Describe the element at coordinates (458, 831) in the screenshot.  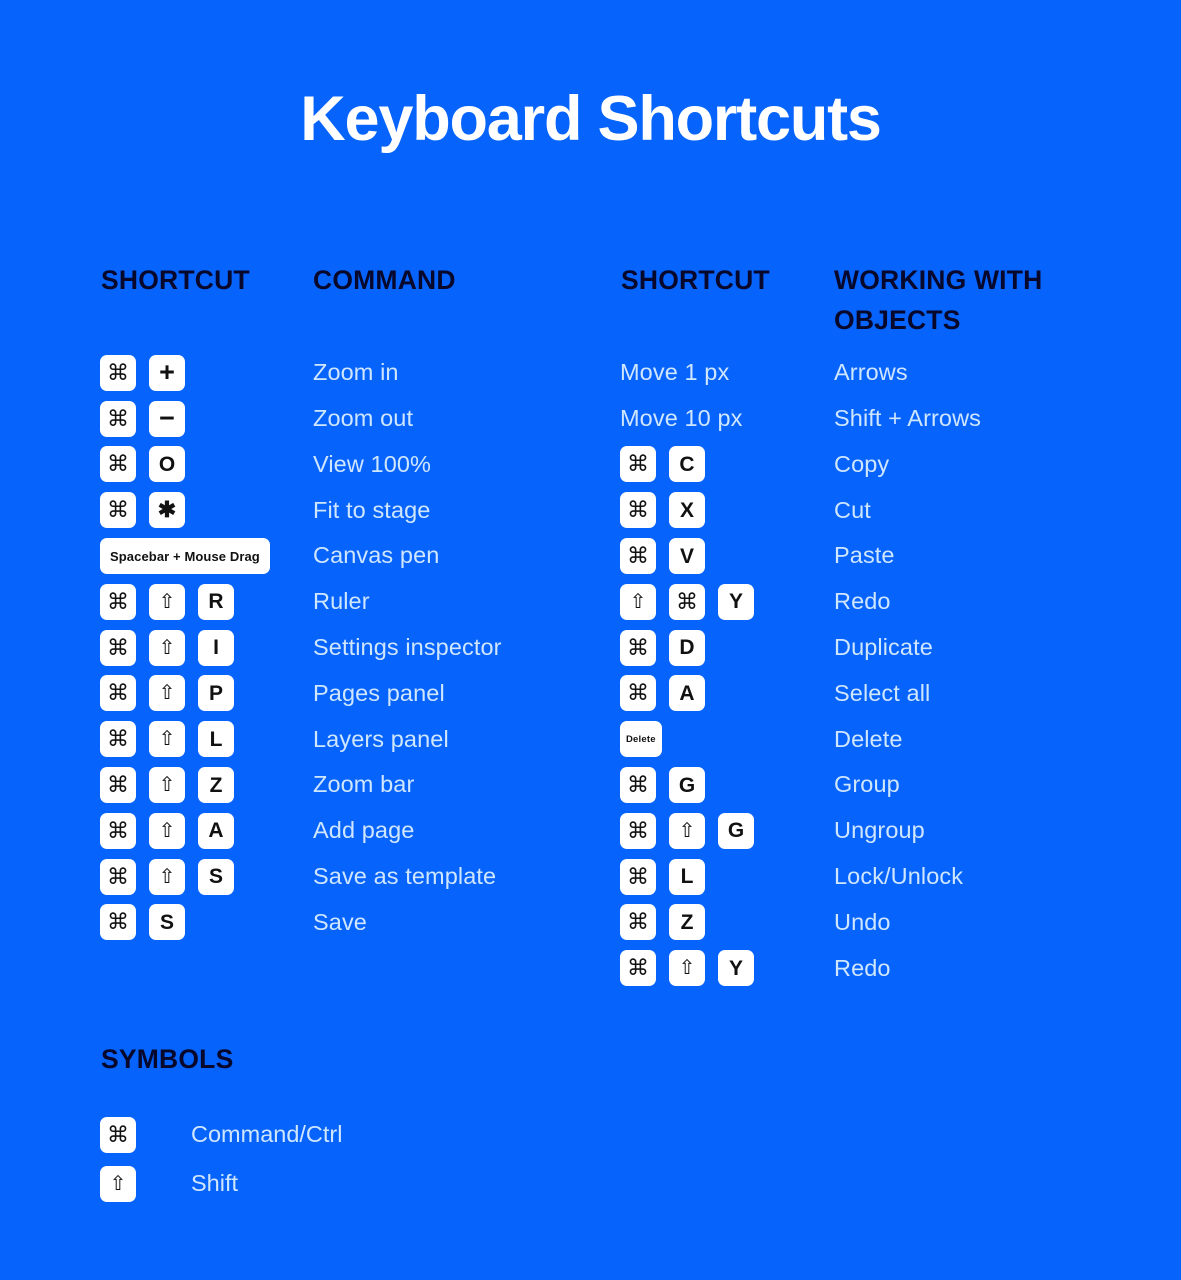
I see `table-row: Add page` at that location.